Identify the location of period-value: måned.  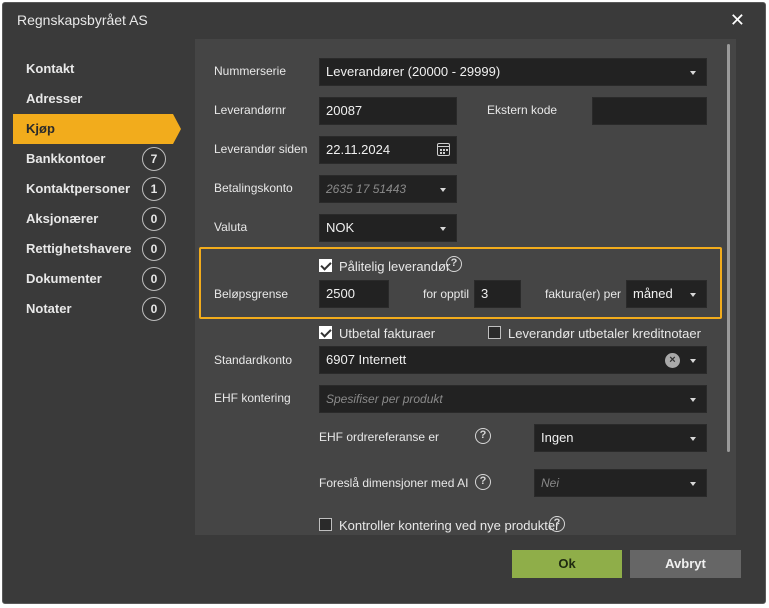
(653, 293).